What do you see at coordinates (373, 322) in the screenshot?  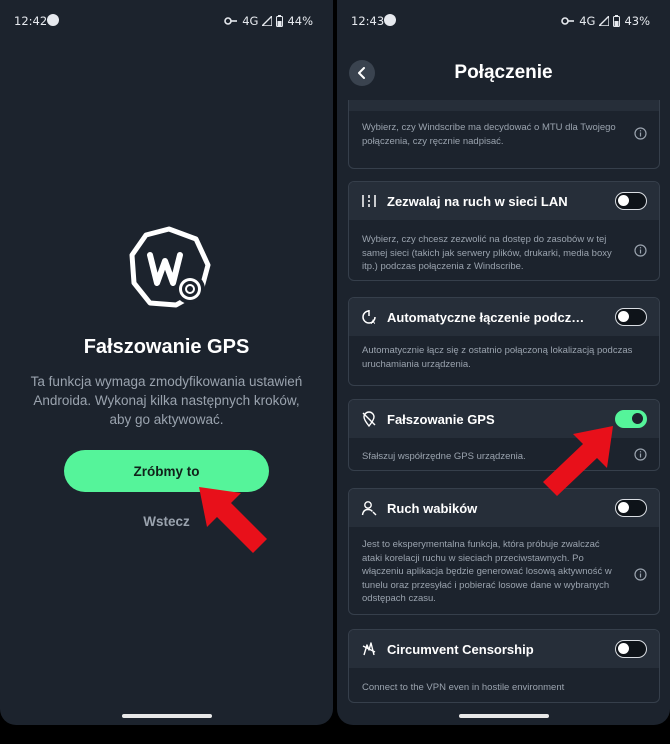 I see `svg-text: A` at bounding box center [373, 322].